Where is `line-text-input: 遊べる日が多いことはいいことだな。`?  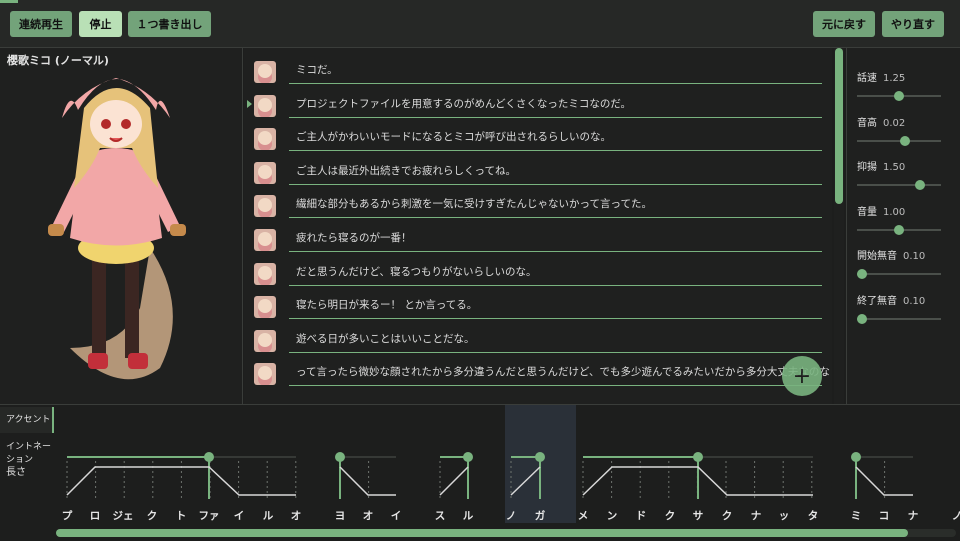
line-text-input: 遊べる日が多いことはいいことだな。 is located at coordinates (385, 338).